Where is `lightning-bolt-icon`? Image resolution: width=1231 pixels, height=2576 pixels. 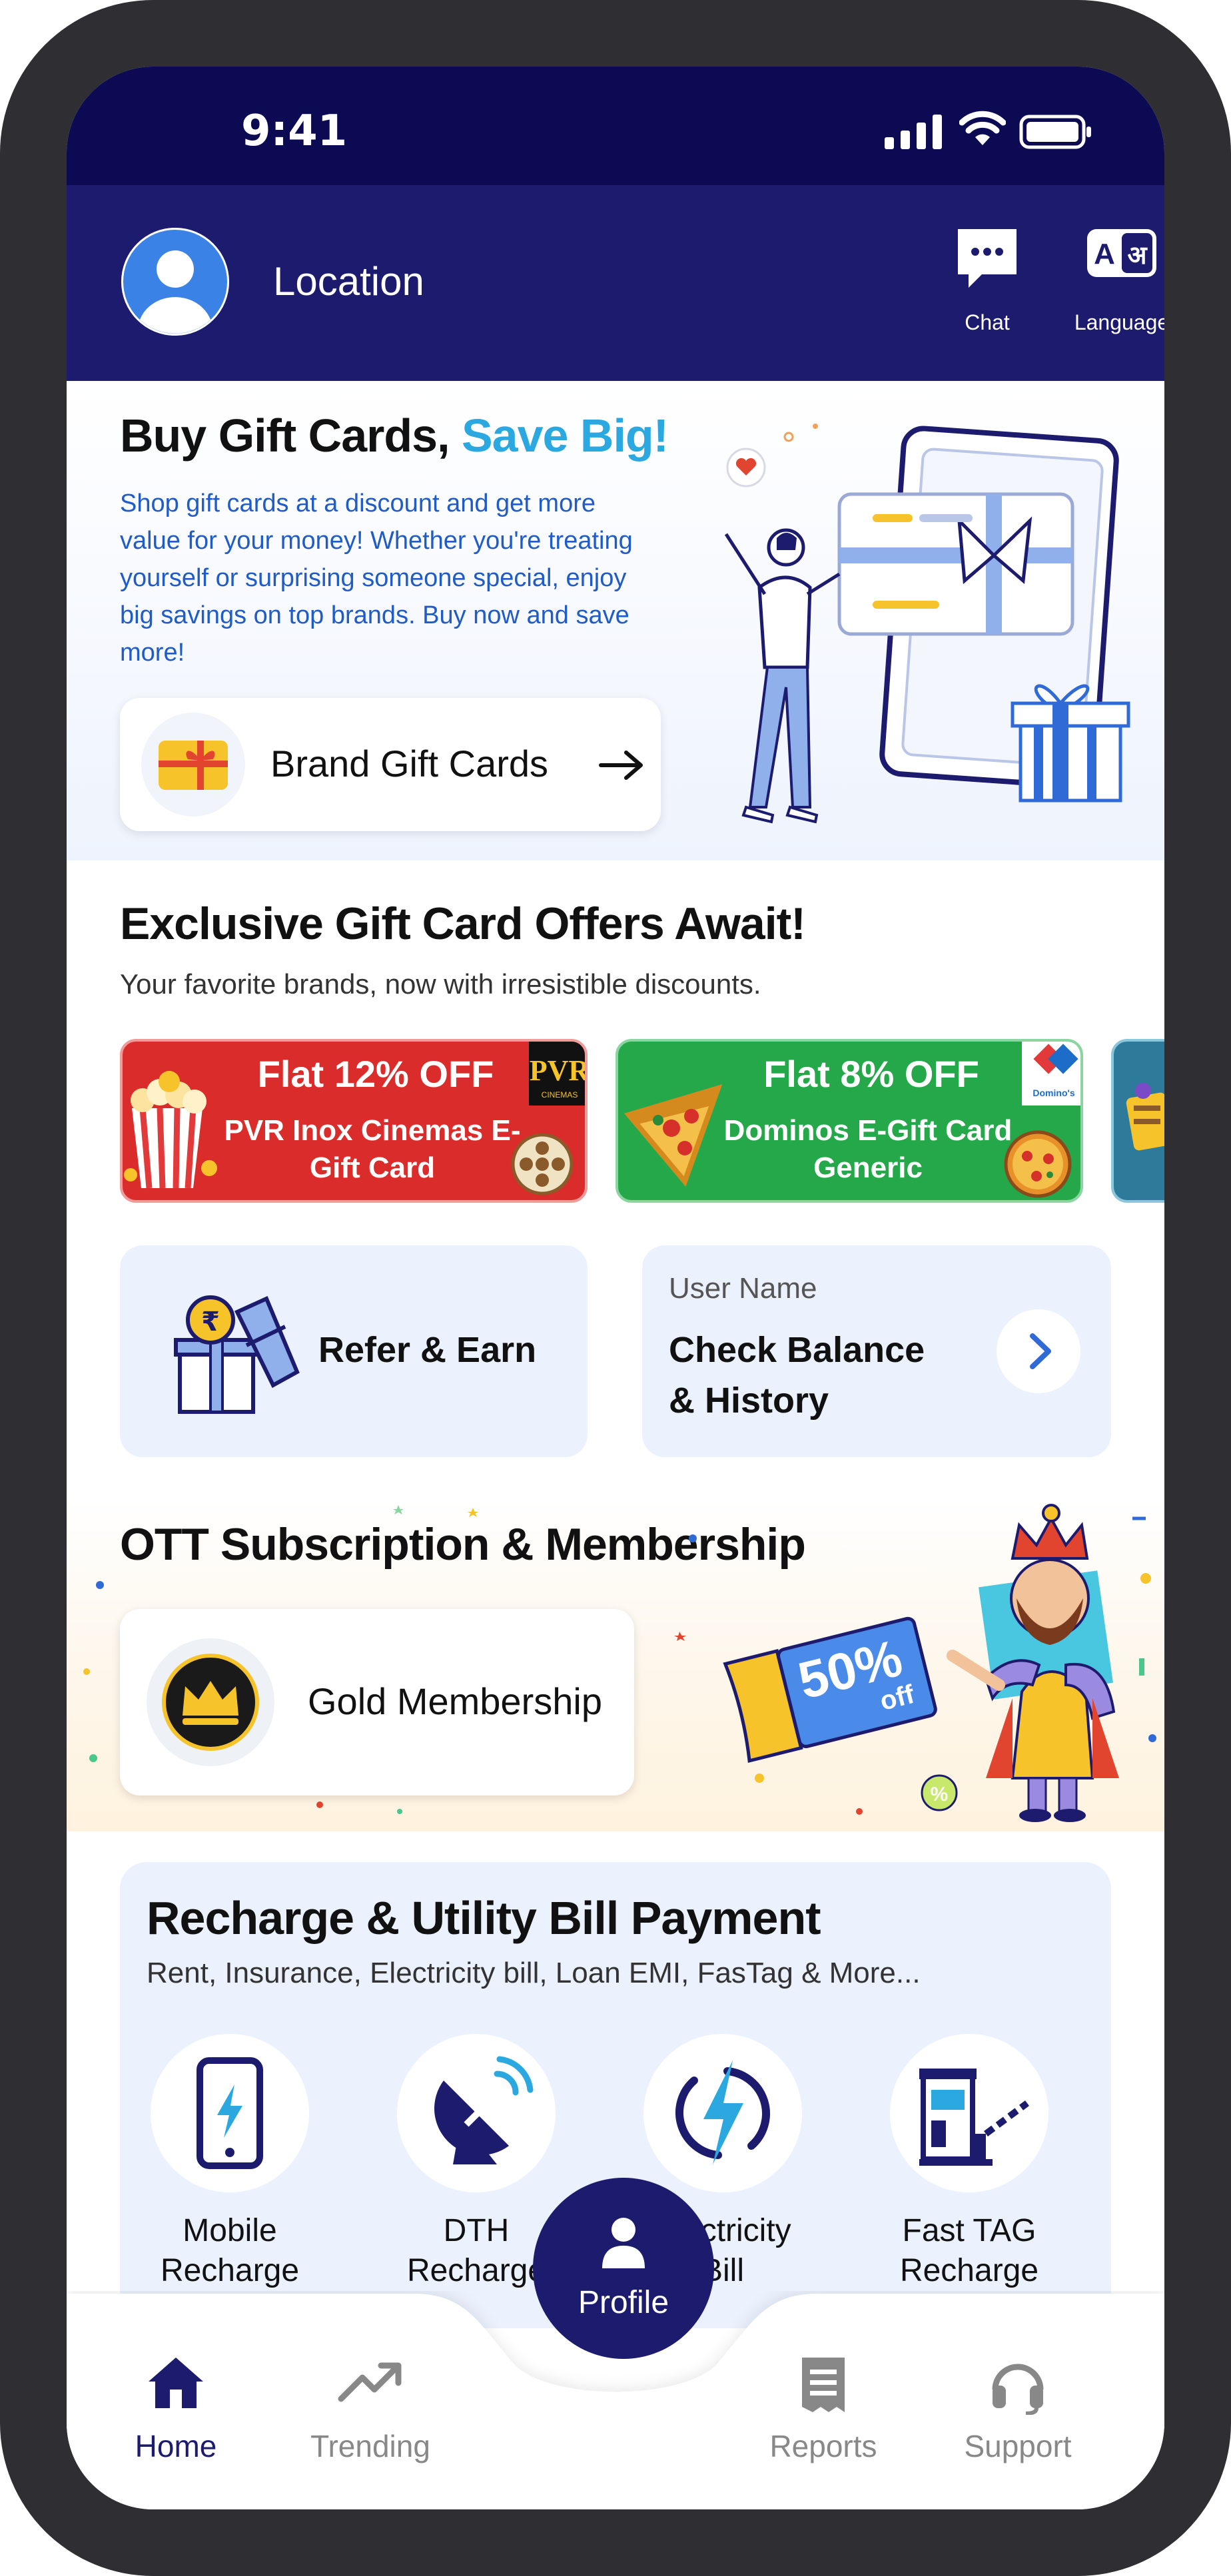
lightning-bolt-icon is located at coordinates (722, 2113).